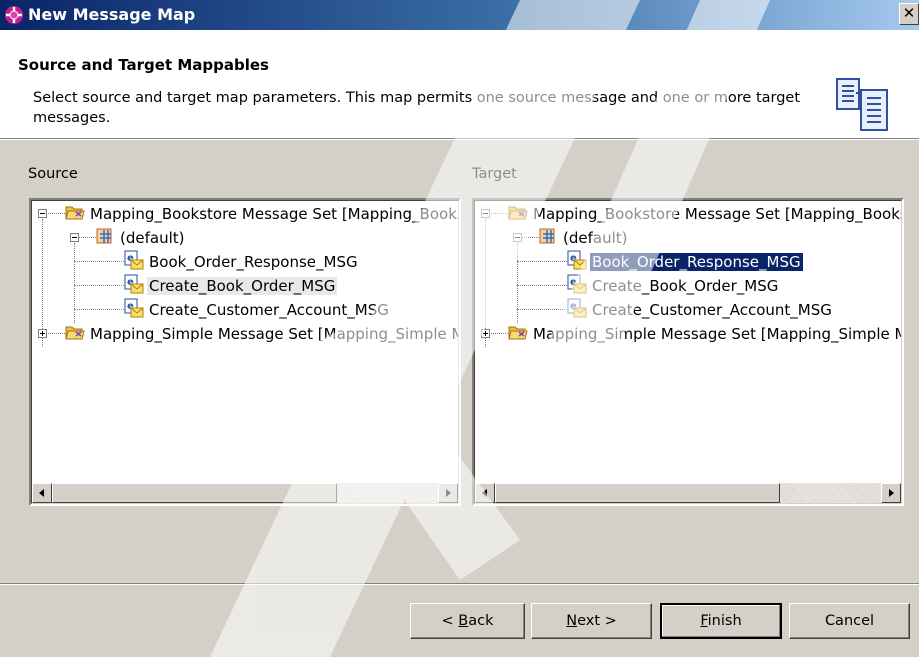 The width and height of the screenshot is (919, 657). Describe the element at coordinates (862, 104) in the screenshot. I see `document-icon` at that location.